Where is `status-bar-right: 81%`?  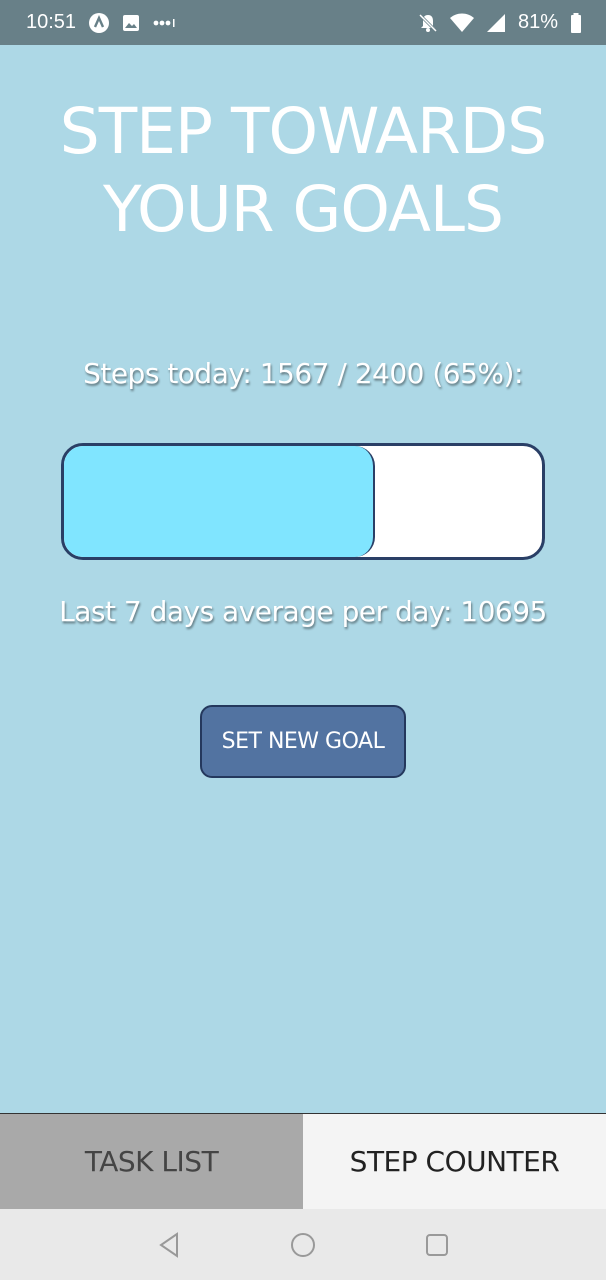 status-bar-right: 81% is located at coordinates (500, 22).